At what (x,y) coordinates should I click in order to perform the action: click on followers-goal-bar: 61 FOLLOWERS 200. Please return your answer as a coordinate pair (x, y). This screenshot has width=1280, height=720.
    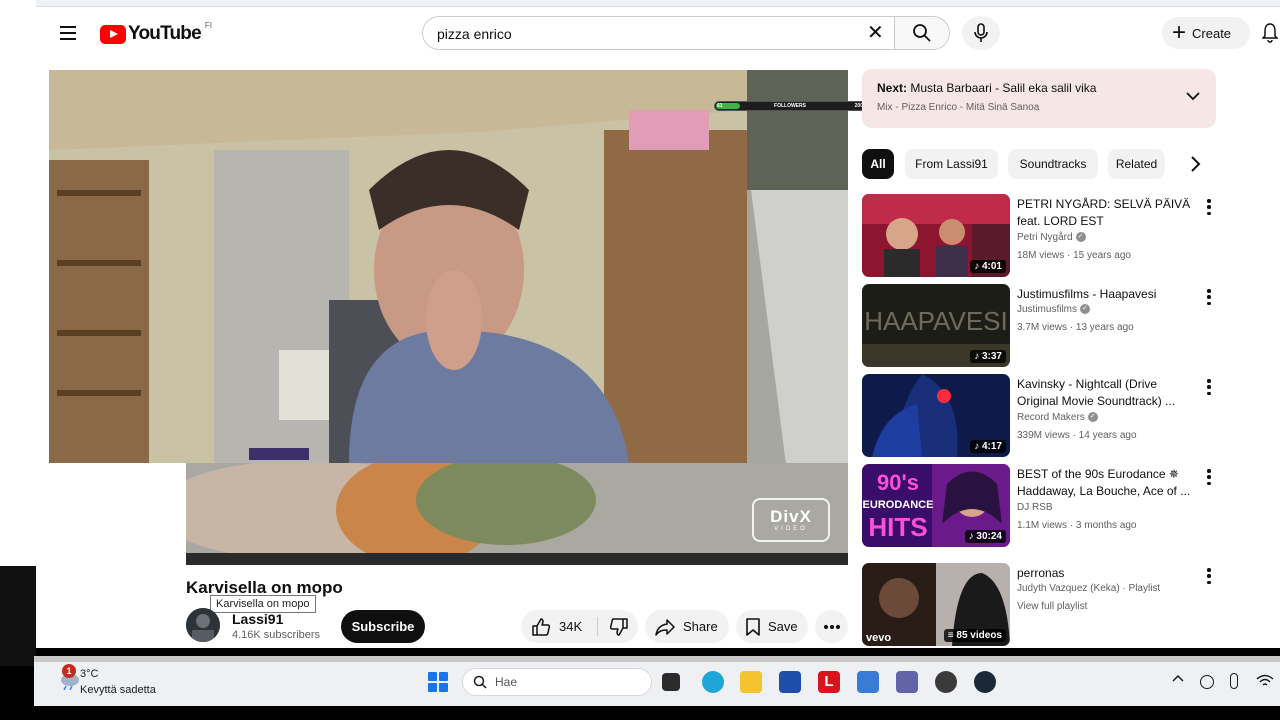
    Looking at the image, I should click on (790, 106).